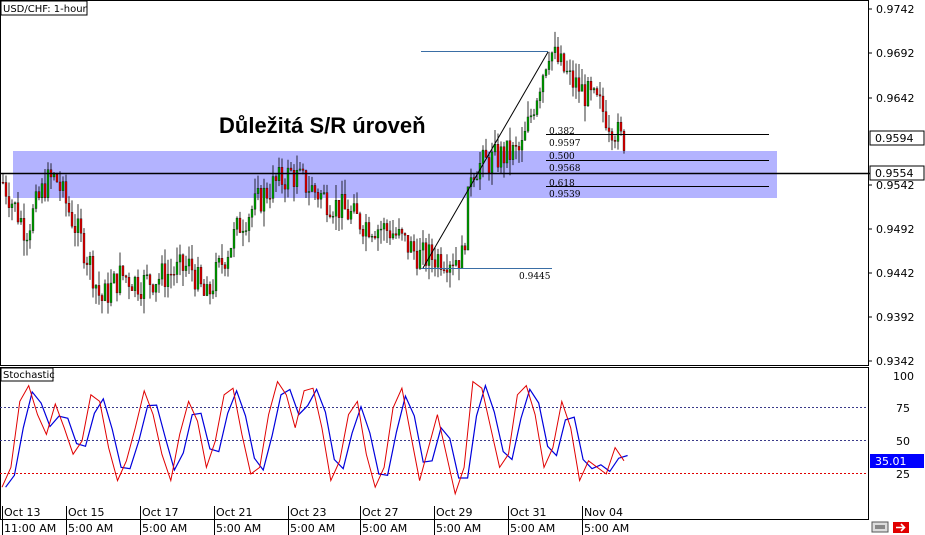 The width and height of the screenshot is (925, 535). Describe the element at coordinates (86, 512) in the screenshot. I see `time-tick-date: Oct 15` at that location.